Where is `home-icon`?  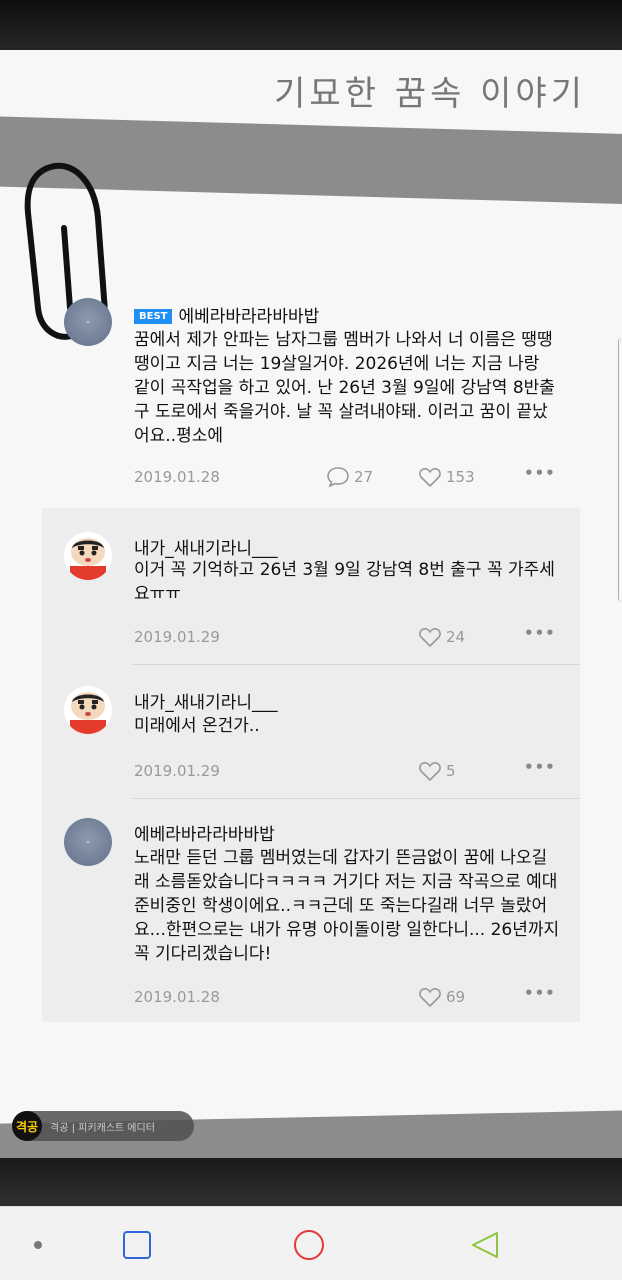
home-icon is located at coordinates (309, 1245).